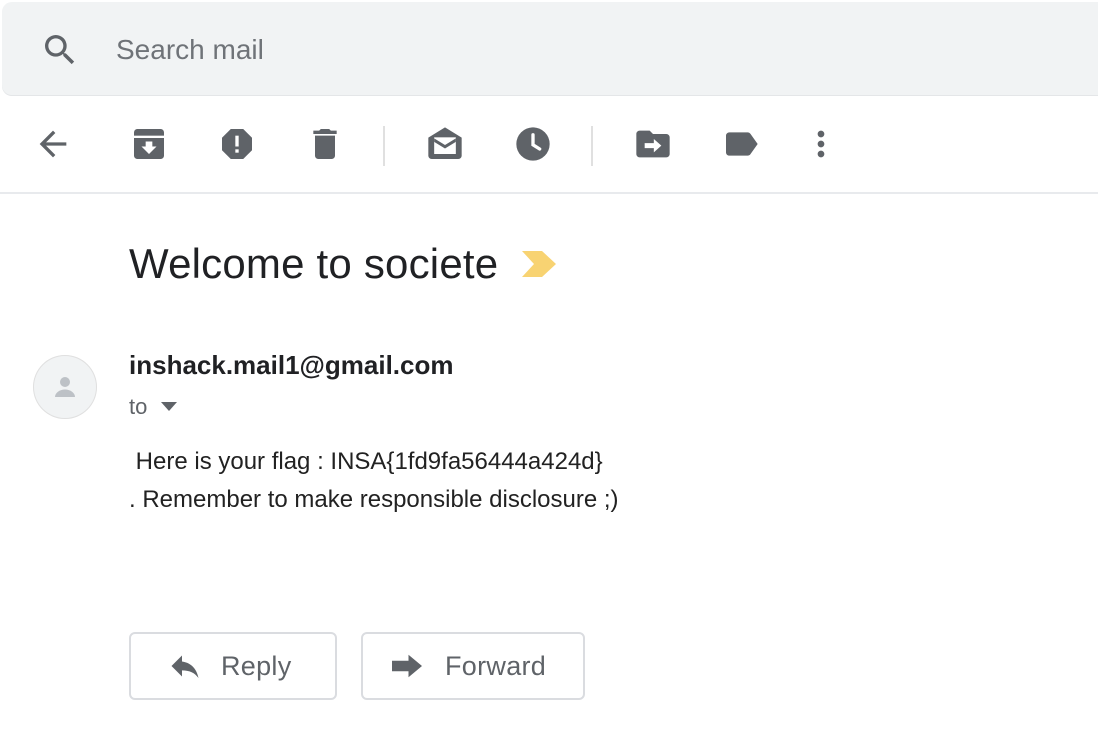  Describe the element at coordinates (149, 144) in the screenshot. I see `archive-icon` at that location.